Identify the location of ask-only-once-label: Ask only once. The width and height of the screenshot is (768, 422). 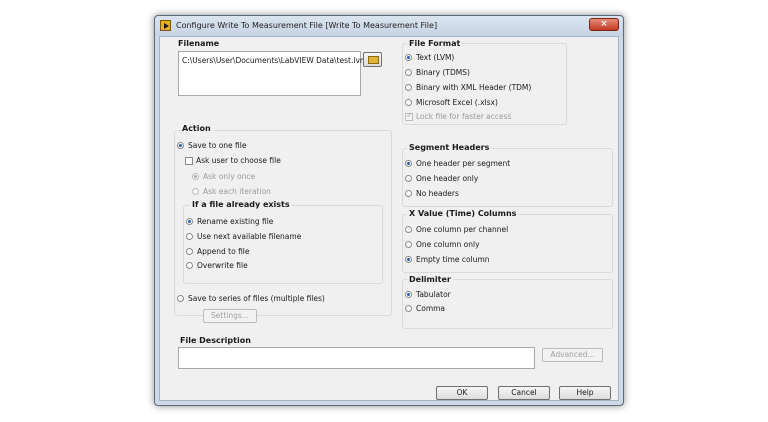
(229, 176).